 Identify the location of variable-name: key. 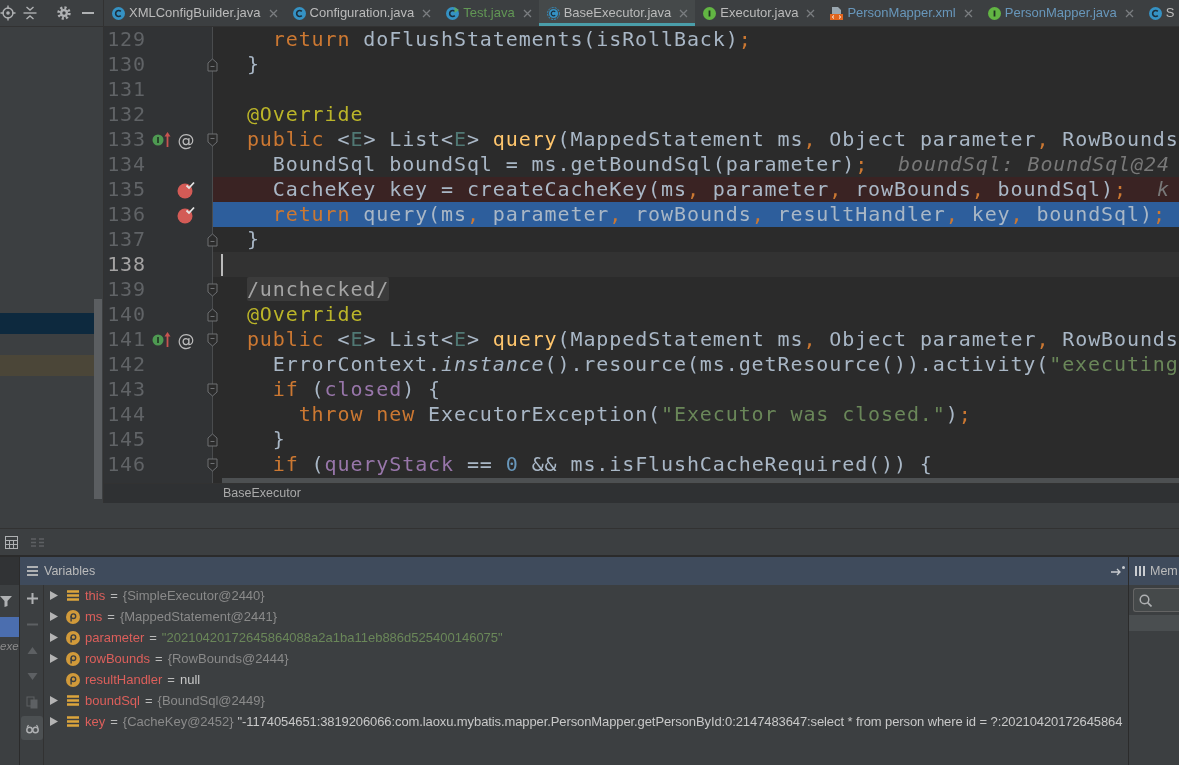
(95, 721).